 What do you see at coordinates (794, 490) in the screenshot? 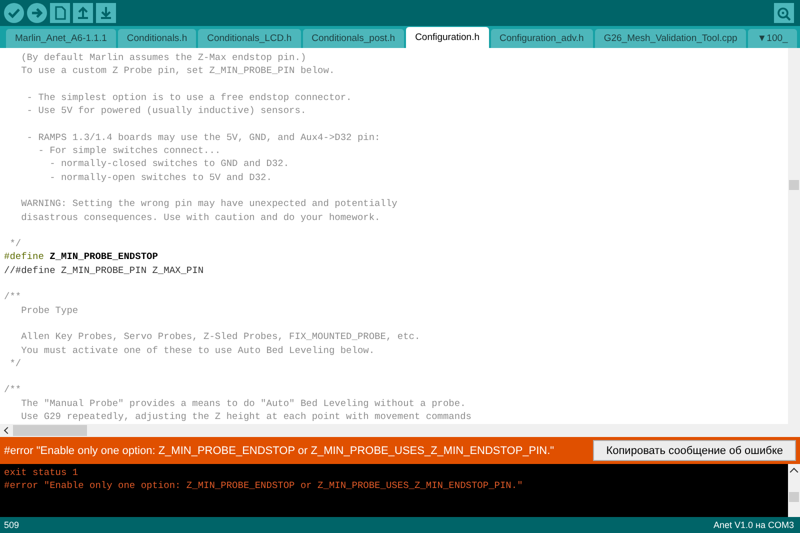
I see `console-scrollbar` at bounding box center [794, 490].